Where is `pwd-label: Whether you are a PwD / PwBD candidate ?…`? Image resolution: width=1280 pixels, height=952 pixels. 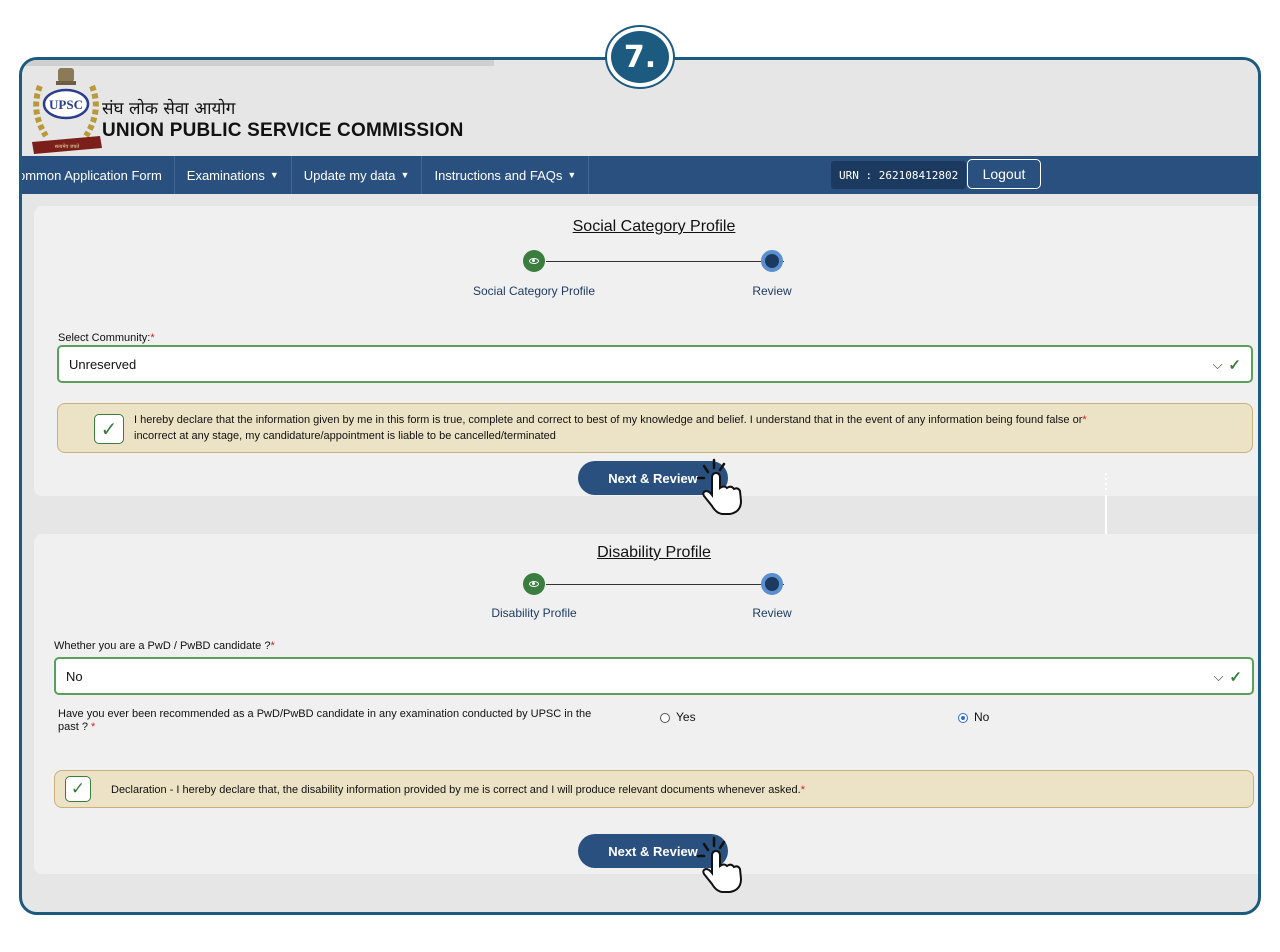
pwd-label: Whether you are a PwD / PwBD candidate ?… is located at coordinates (164, 646).